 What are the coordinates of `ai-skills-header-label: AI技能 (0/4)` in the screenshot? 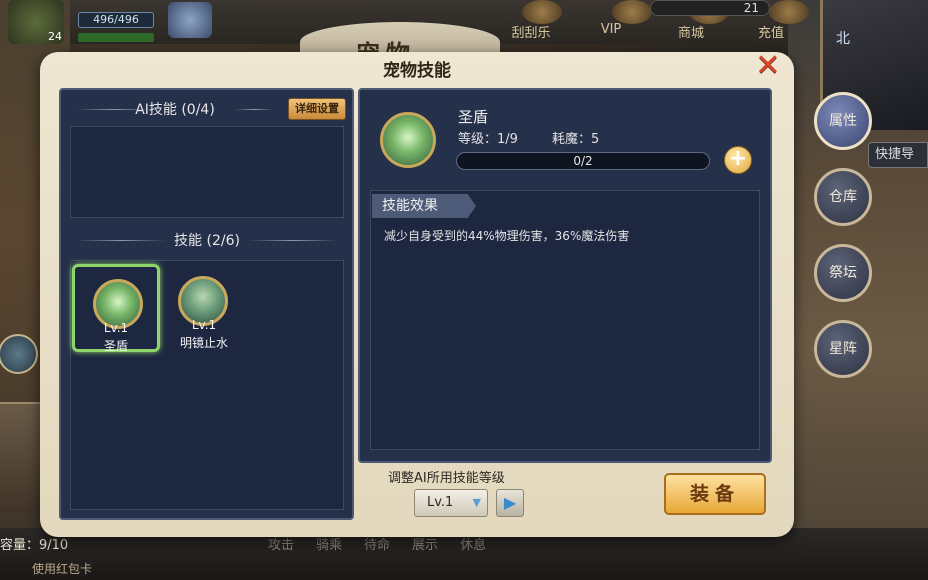 It's located at (175, 110).